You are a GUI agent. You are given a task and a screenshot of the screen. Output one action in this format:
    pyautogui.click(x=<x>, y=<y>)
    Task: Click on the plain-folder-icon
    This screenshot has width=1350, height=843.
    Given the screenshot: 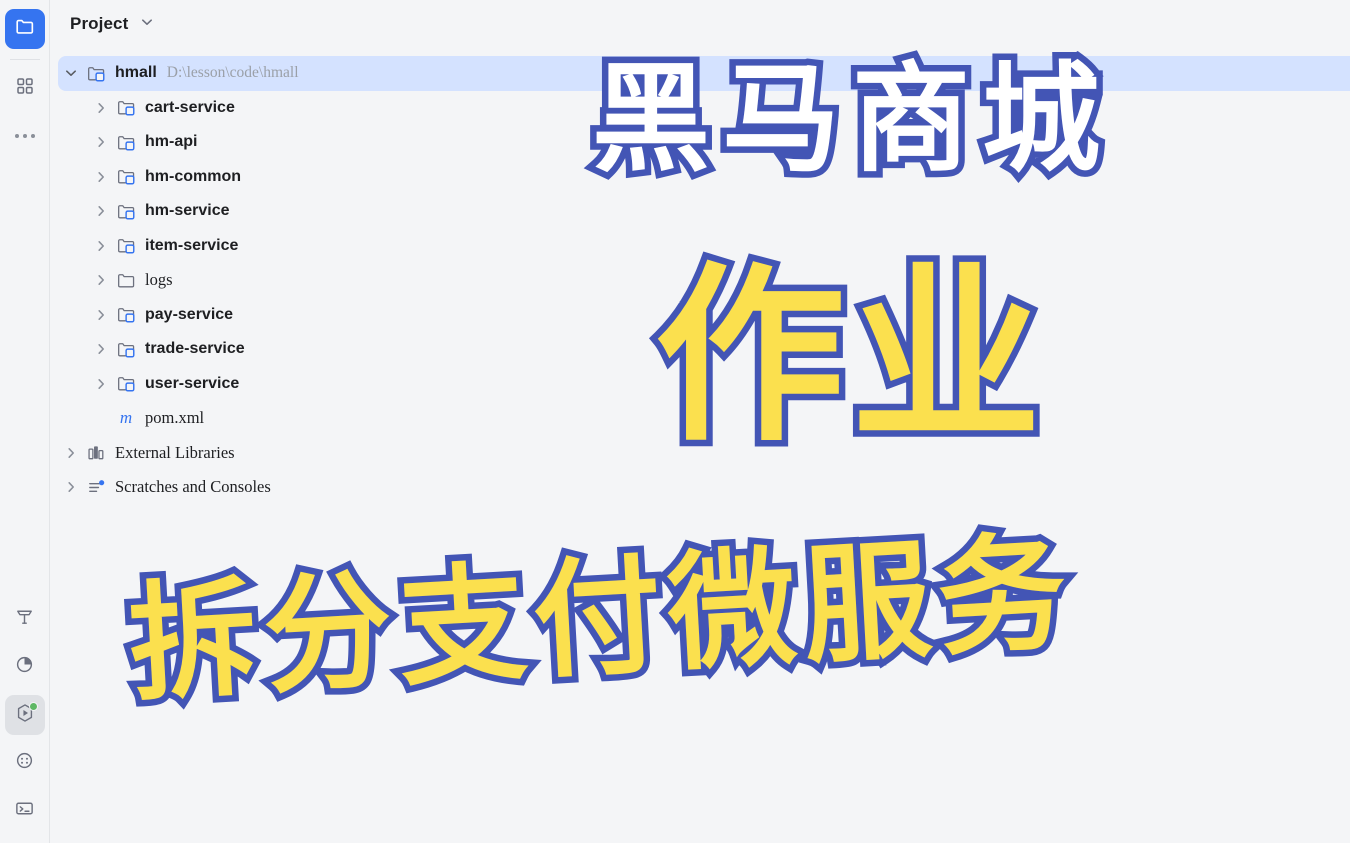 What is the action you would take?
    pyautogui.click(x=126, y=280)
    